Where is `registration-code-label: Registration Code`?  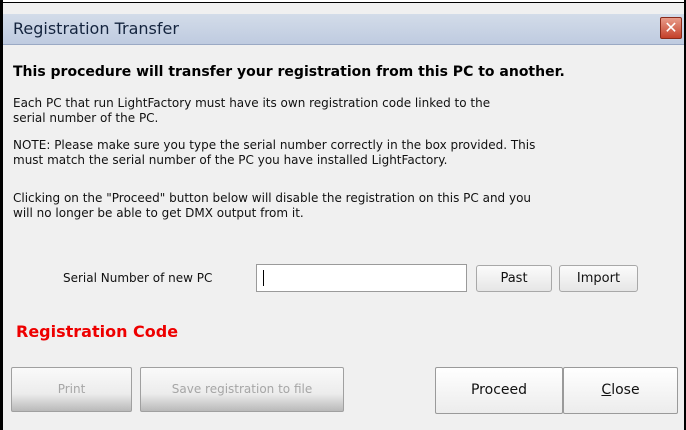 registration-code-label: Registration Code is located at coordinates (97, 331).